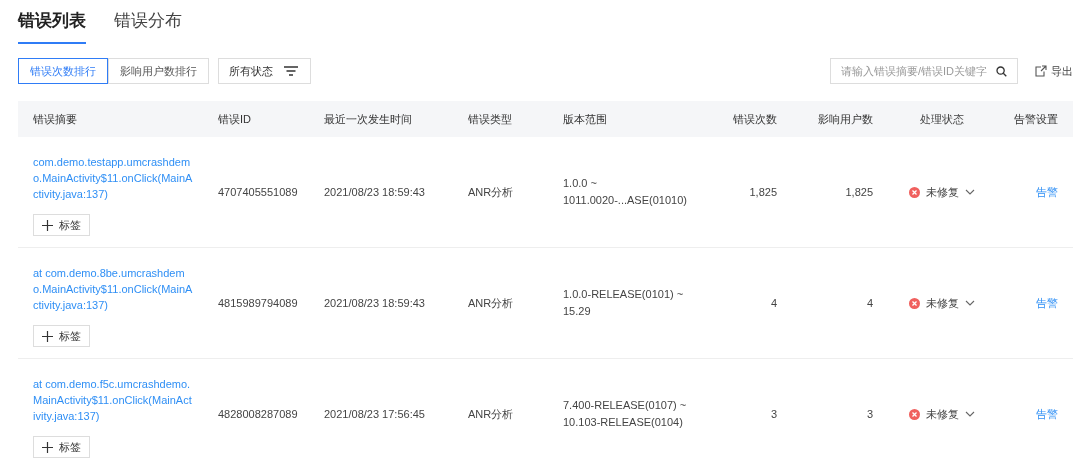  I want to click on column-header: 错误次数, so click(755, 119).